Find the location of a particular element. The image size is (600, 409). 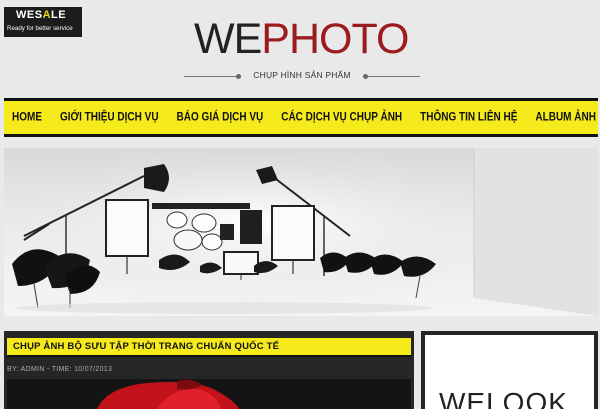

logo-we: WE is located at coordinates (228, 39).